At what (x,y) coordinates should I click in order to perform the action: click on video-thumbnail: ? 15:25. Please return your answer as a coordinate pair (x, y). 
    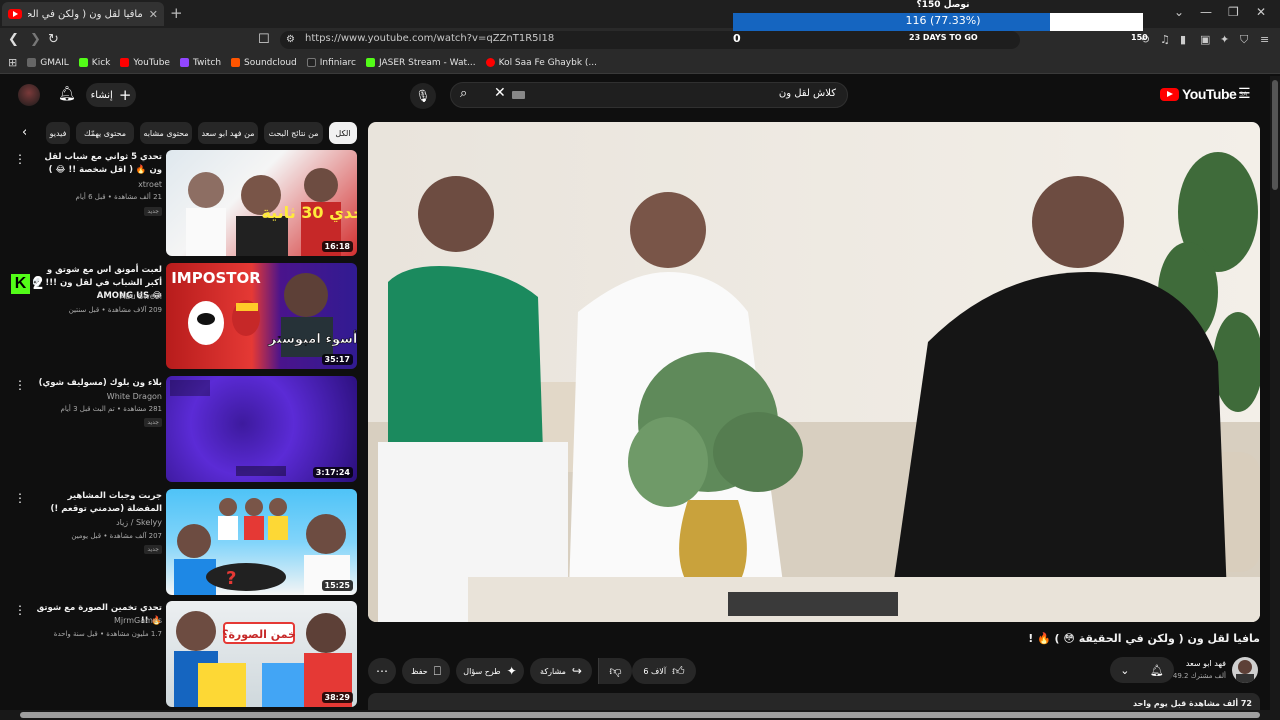
    Looking at the image, I should click on (261, 542).